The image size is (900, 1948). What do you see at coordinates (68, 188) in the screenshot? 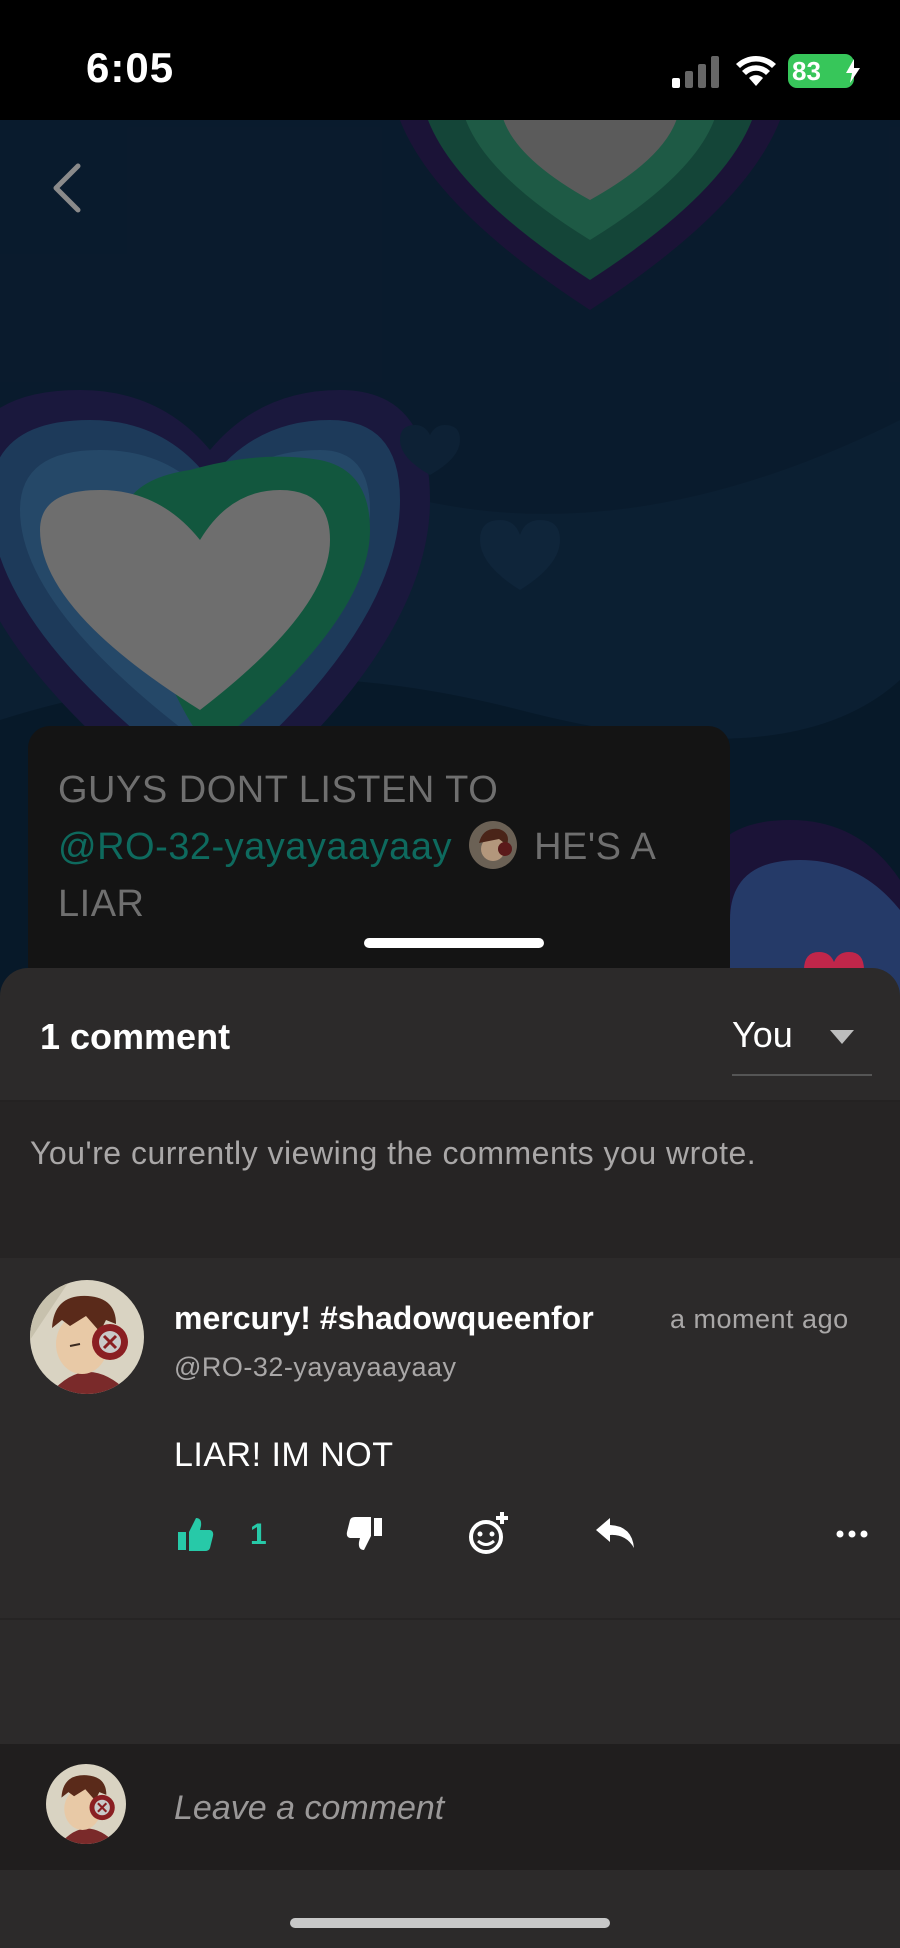
I see `back-chevron-icon` at bounding box center [68, 188].